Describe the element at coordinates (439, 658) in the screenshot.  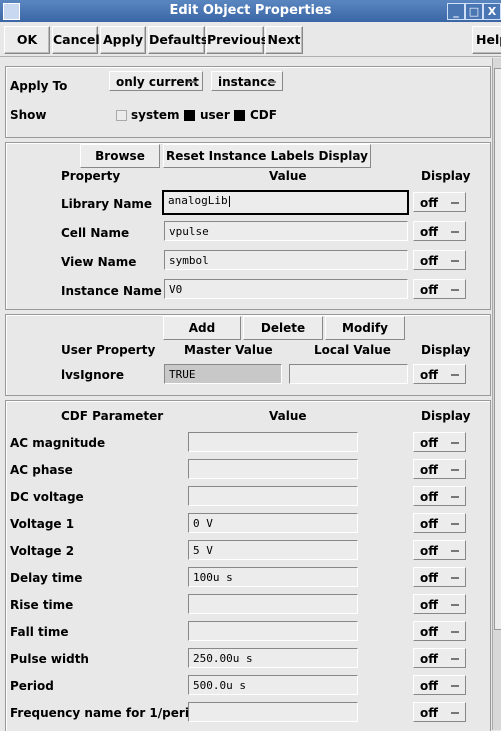
I see `pulse-width-display-combo: off` at that location.